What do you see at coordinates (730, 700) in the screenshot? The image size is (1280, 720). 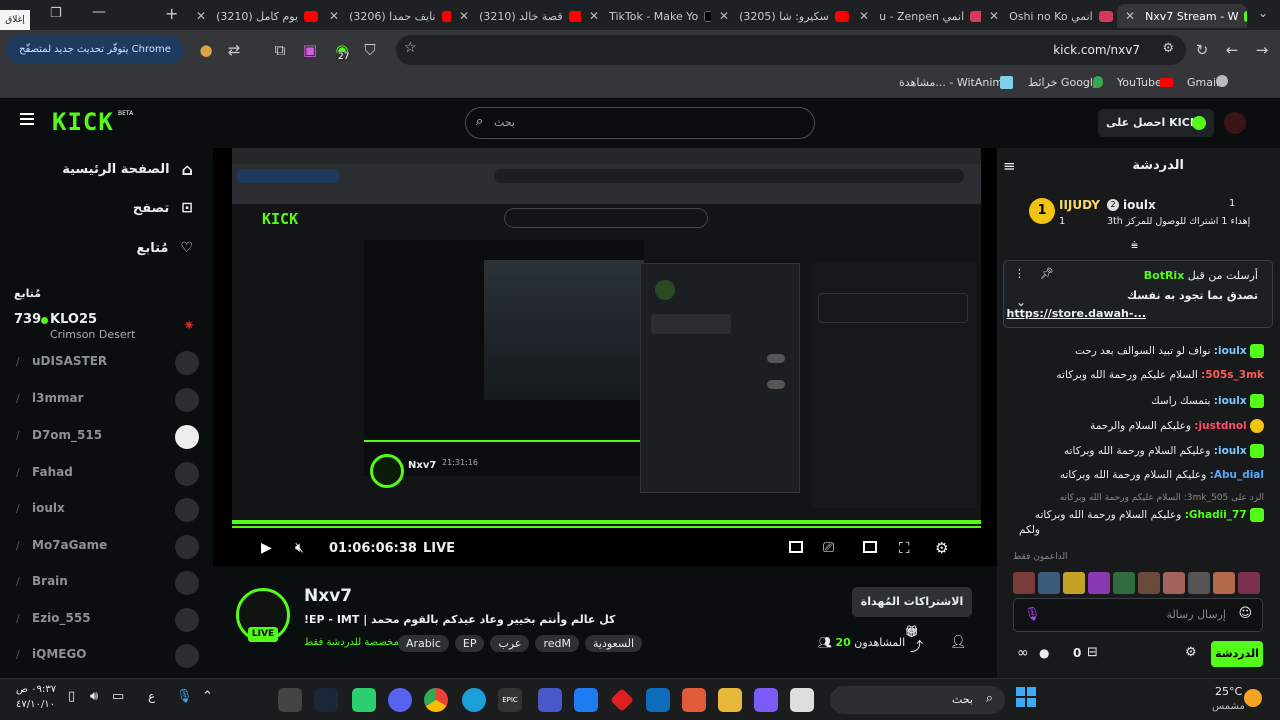 I see `file-explorer-icon` at bounding box center [730, 700].